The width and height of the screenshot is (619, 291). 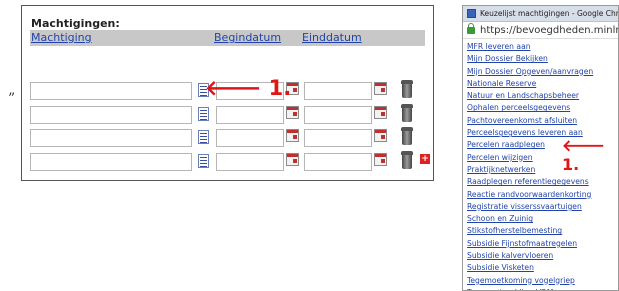 I want to click on list-item: Registratie visserssvaartuigen, so click(x=542, y=207).